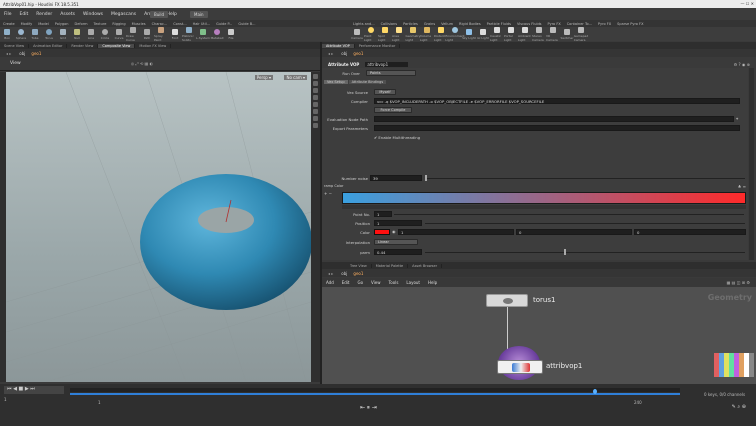 The image size is (756, 426). I want to click on net-menu-view: View, so click(376, 282).